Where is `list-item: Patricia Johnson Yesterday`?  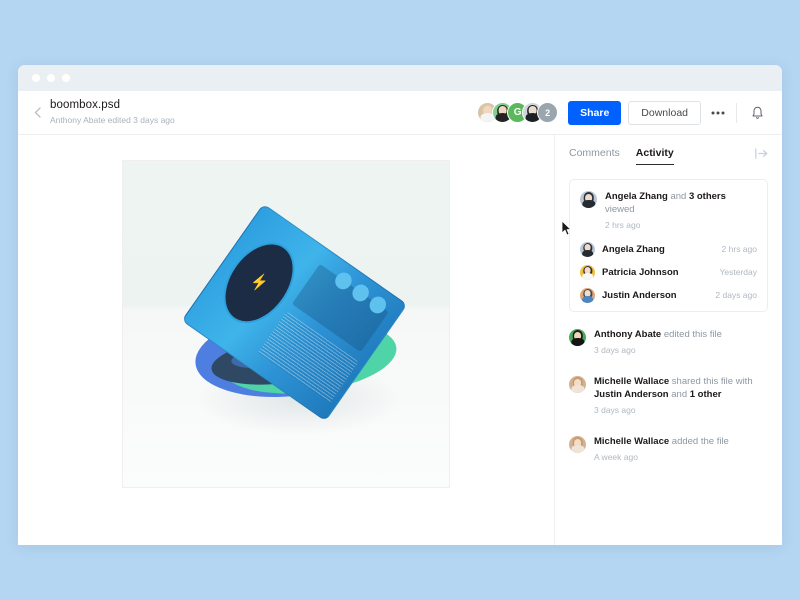
list-item: Patricia Johnson Yesterday is located at coordinates (668, 272).